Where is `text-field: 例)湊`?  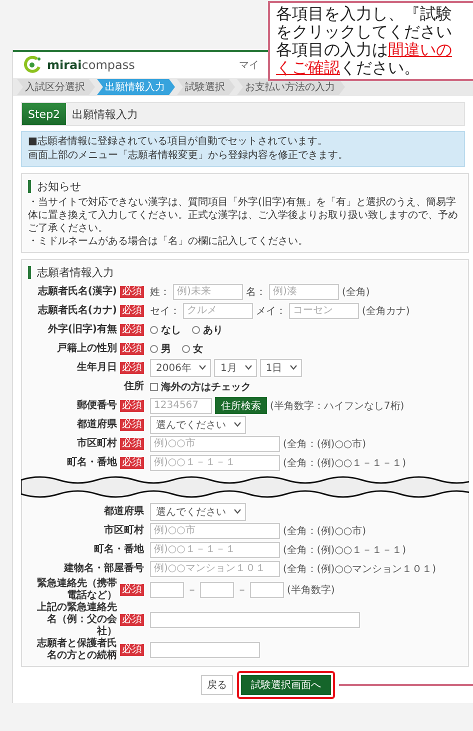
text-field: 例)湊 is located at coordinates (304, 292).